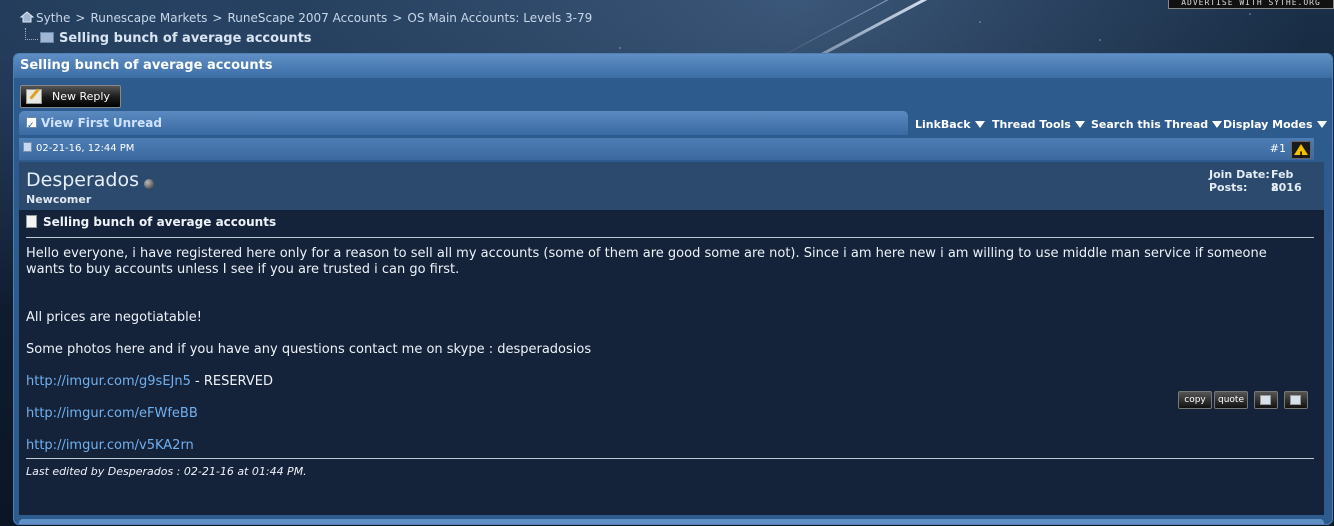 The image size is (1334, 526). Describe the element at coordinates (85, 148) in the screenshot. I see `post-date: 02-21-16, 12:44 PM` at that location.